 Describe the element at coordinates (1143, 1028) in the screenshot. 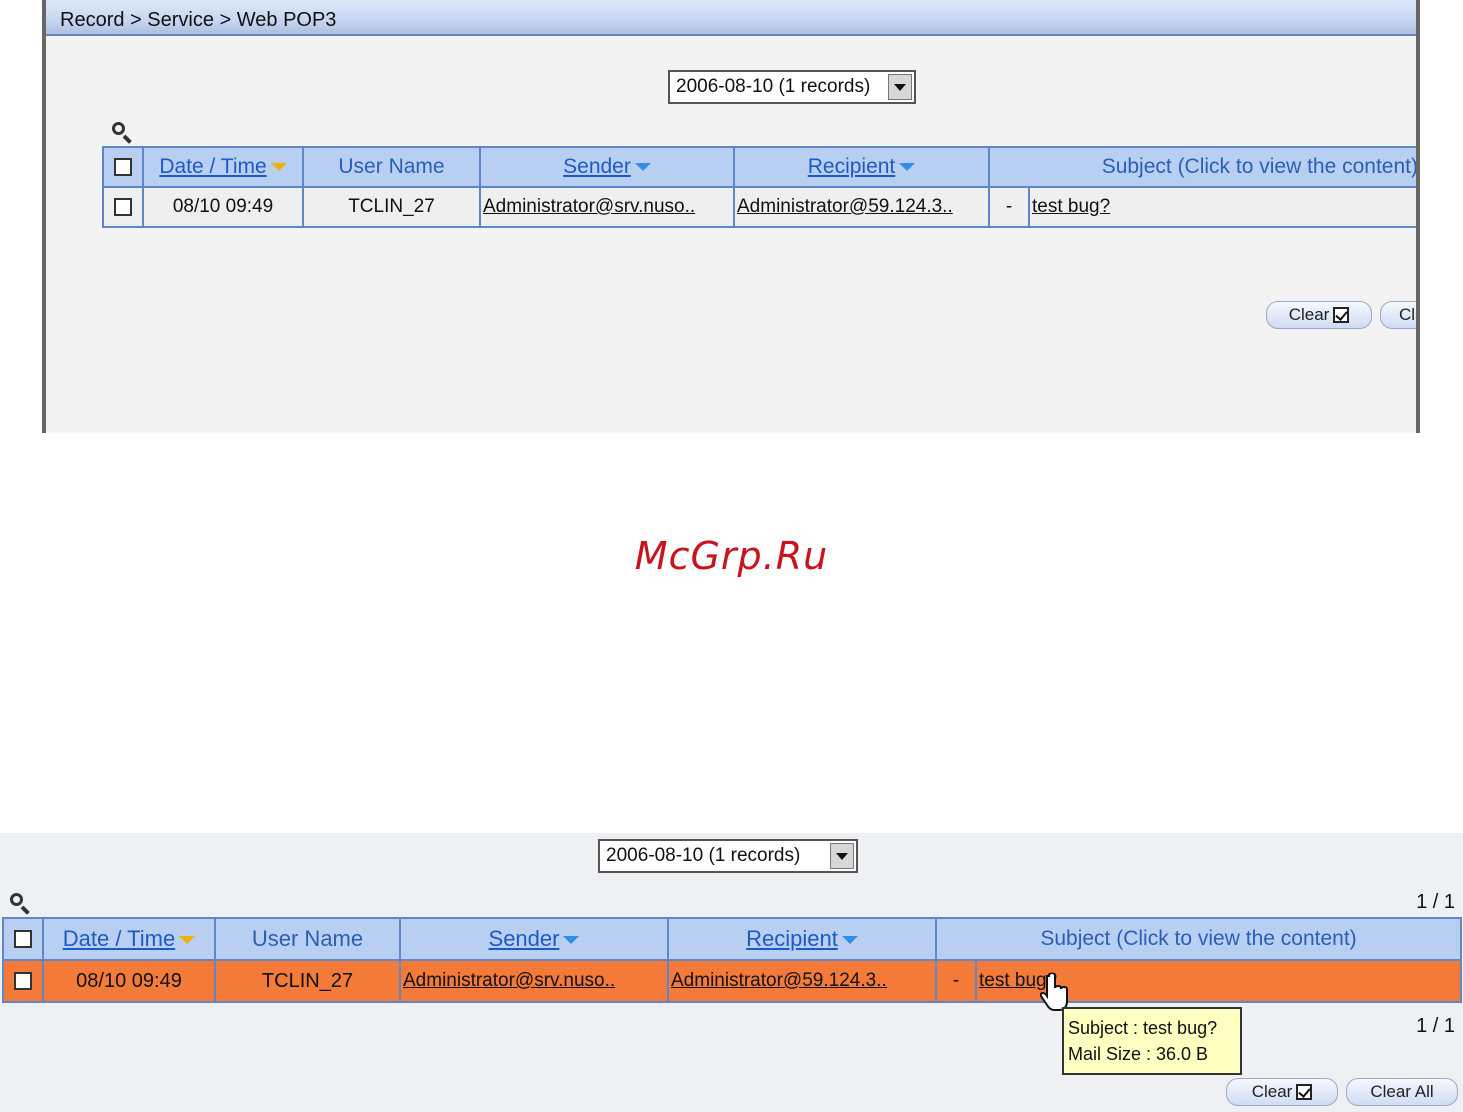

I see `tooltip-subject: Subject : test bug?` at that location.